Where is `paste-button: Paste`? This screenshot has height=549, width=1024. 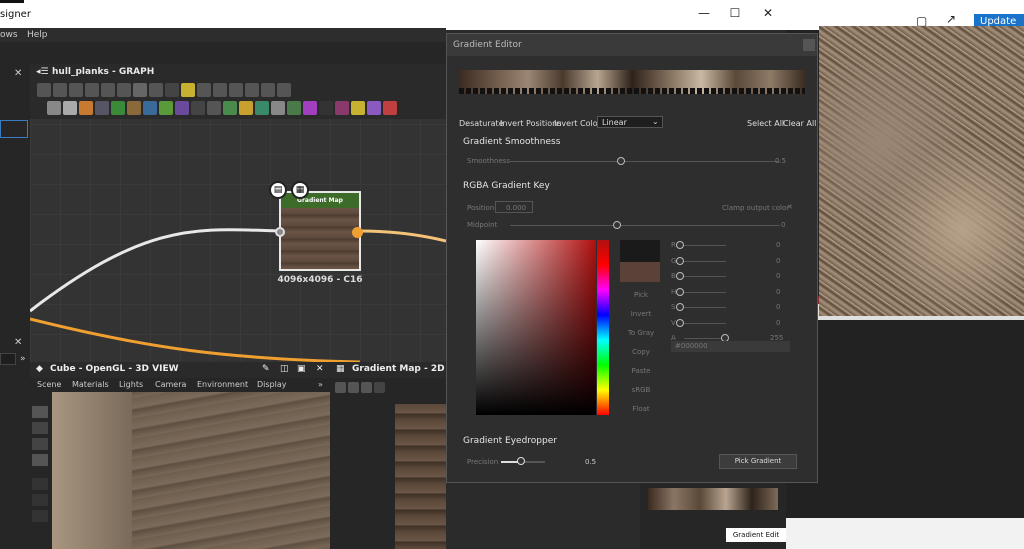
paste-button: Paste is located at coordinates (641, 371).